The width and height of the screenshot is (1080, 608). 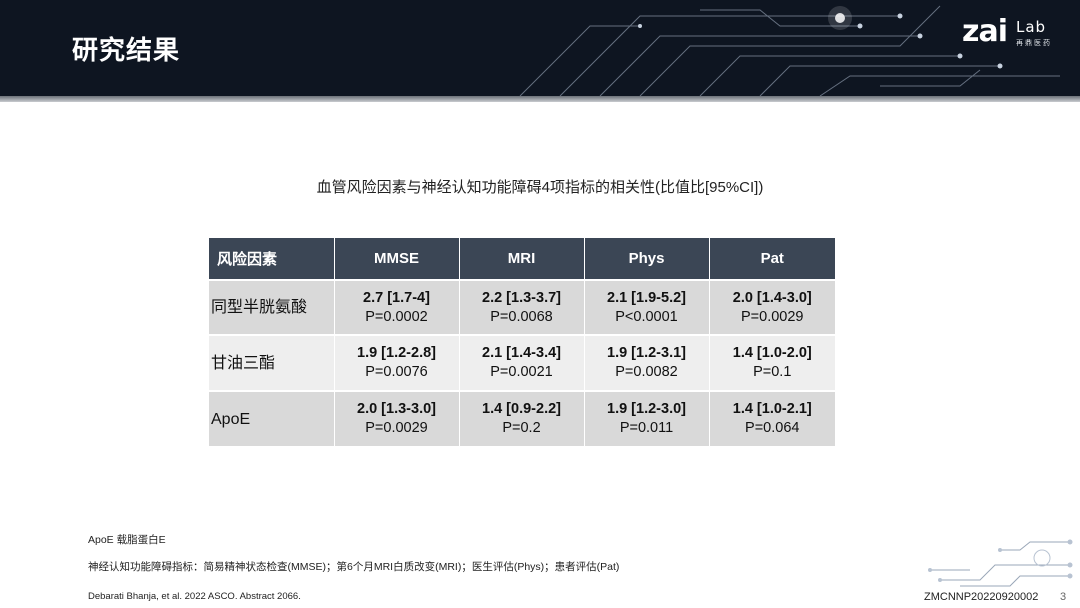 What do you see at coordinates (521, 428) in the screenshot?
I see `p-value: P=0.2` at bounding box center [521, 428].